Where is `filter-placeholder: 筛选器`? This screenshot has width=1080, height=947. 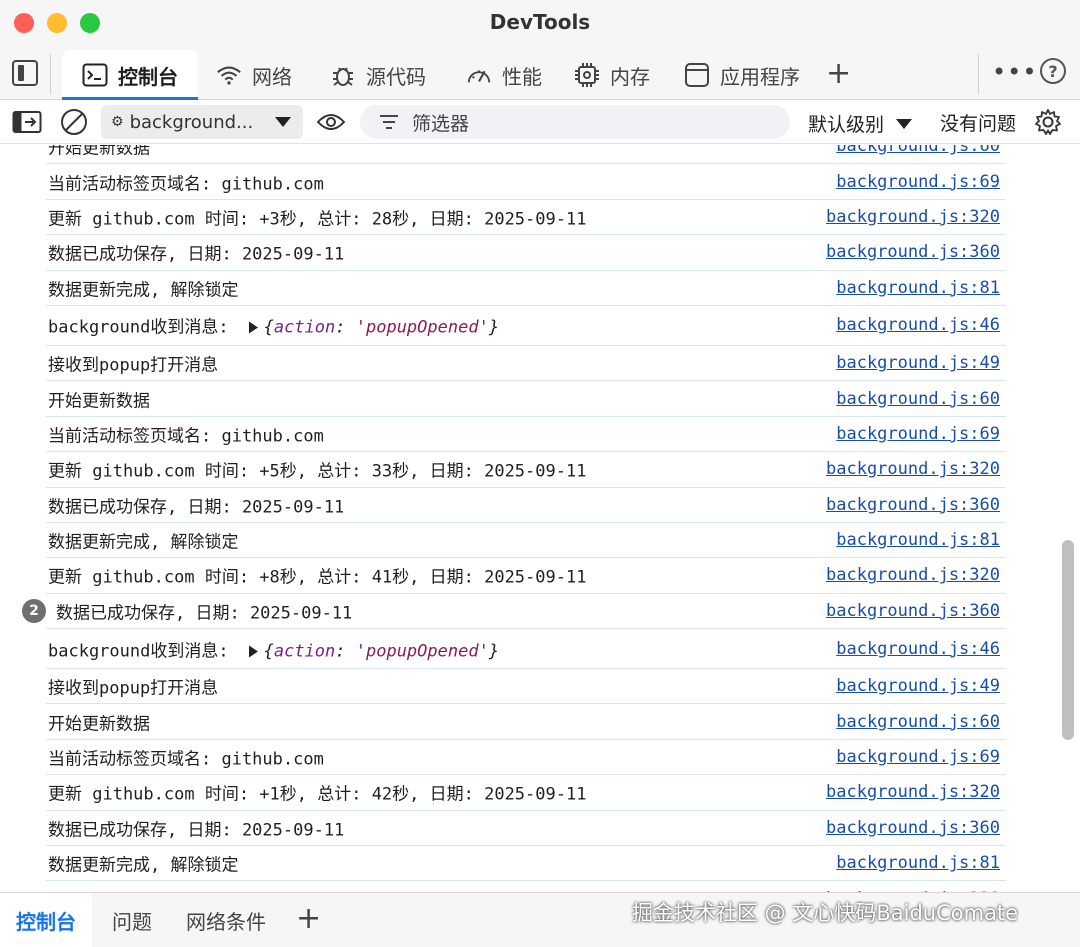 filter-placeholder: 筛选器 is located at coordinates (441, 123).